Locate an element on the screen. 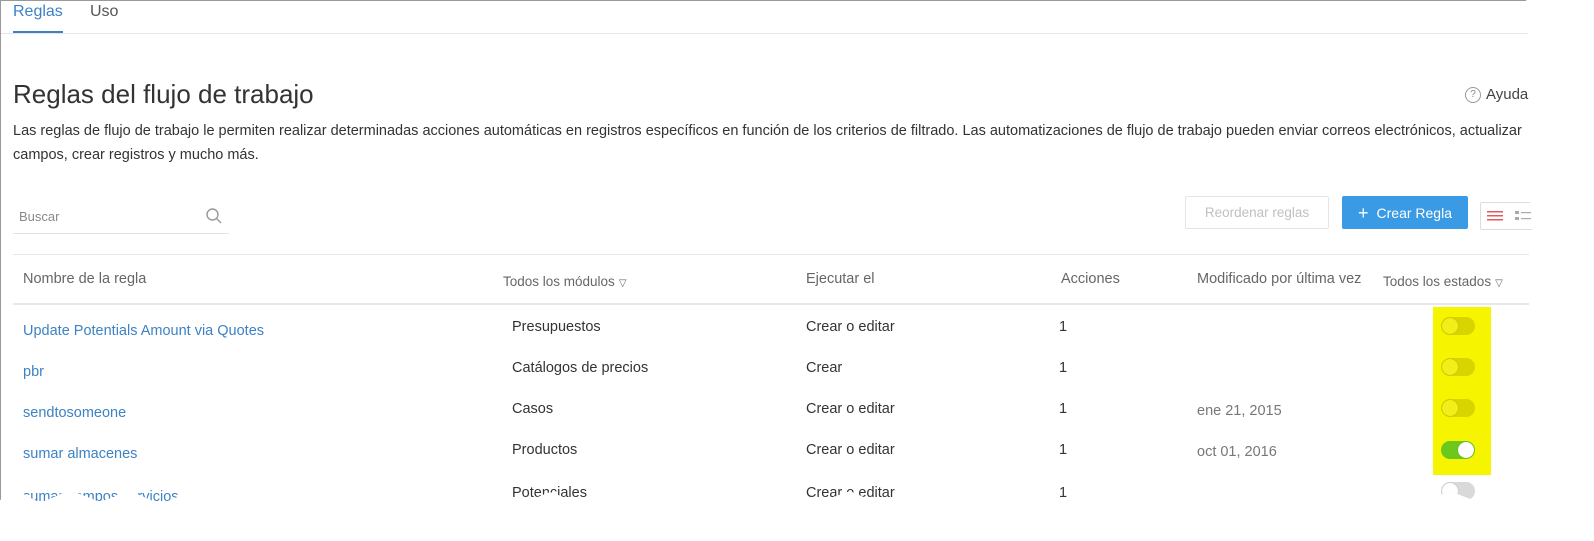 This screenshot has width=1594, height=541. rule-name-link: sendtosomeone is located at coordinates (74, 413).